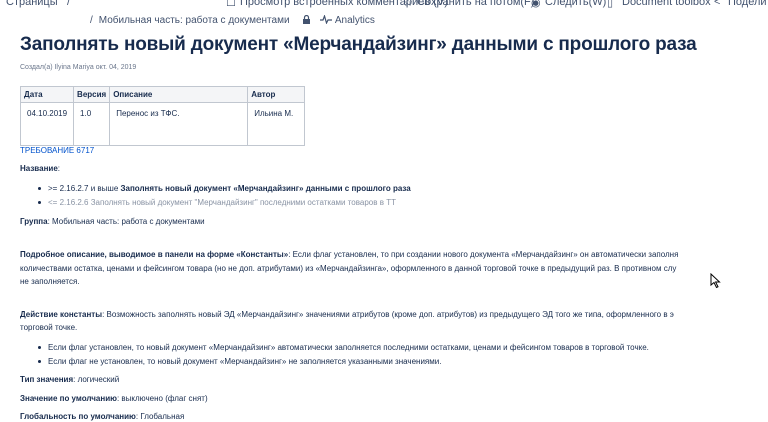  Describe the element at coordinates (179, 124) in the screenshot. I see `table-cell-description: Перенос из ТФС.` at that location.